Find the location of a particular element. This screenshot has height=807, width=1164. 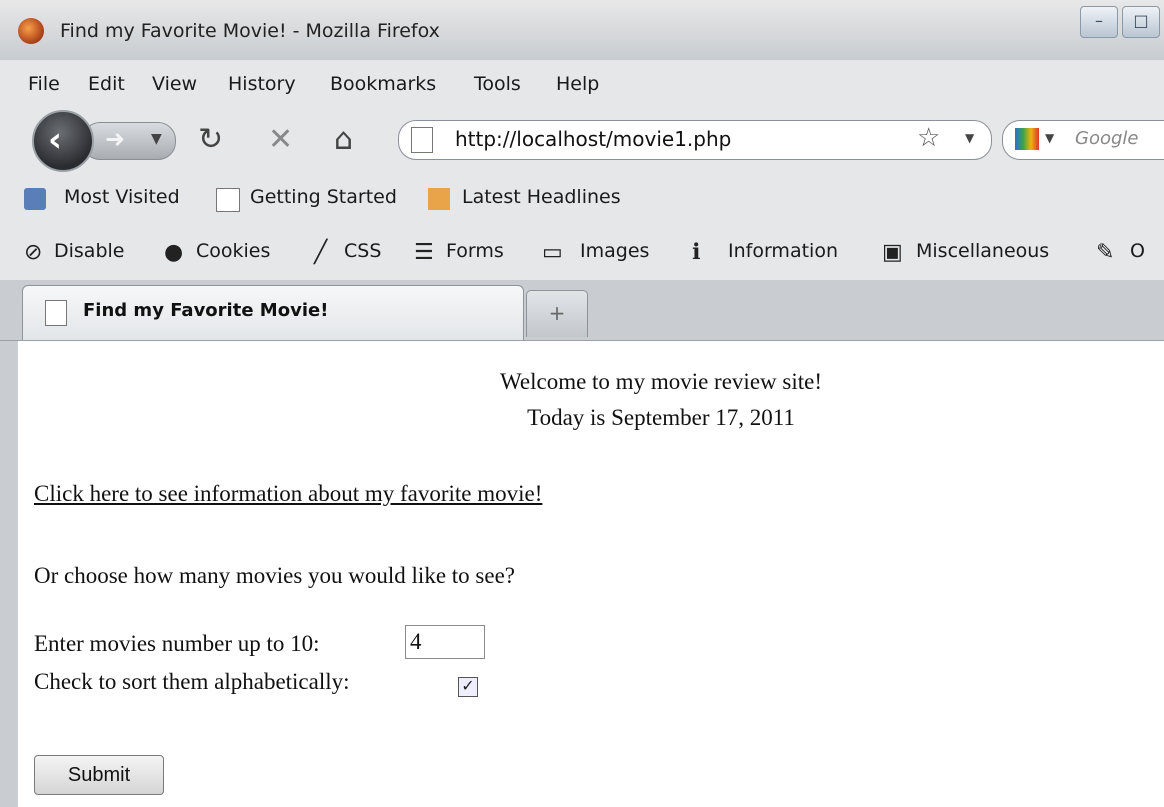

bookmark-getting-started: Getting Started is located at coordinates (323, 197).